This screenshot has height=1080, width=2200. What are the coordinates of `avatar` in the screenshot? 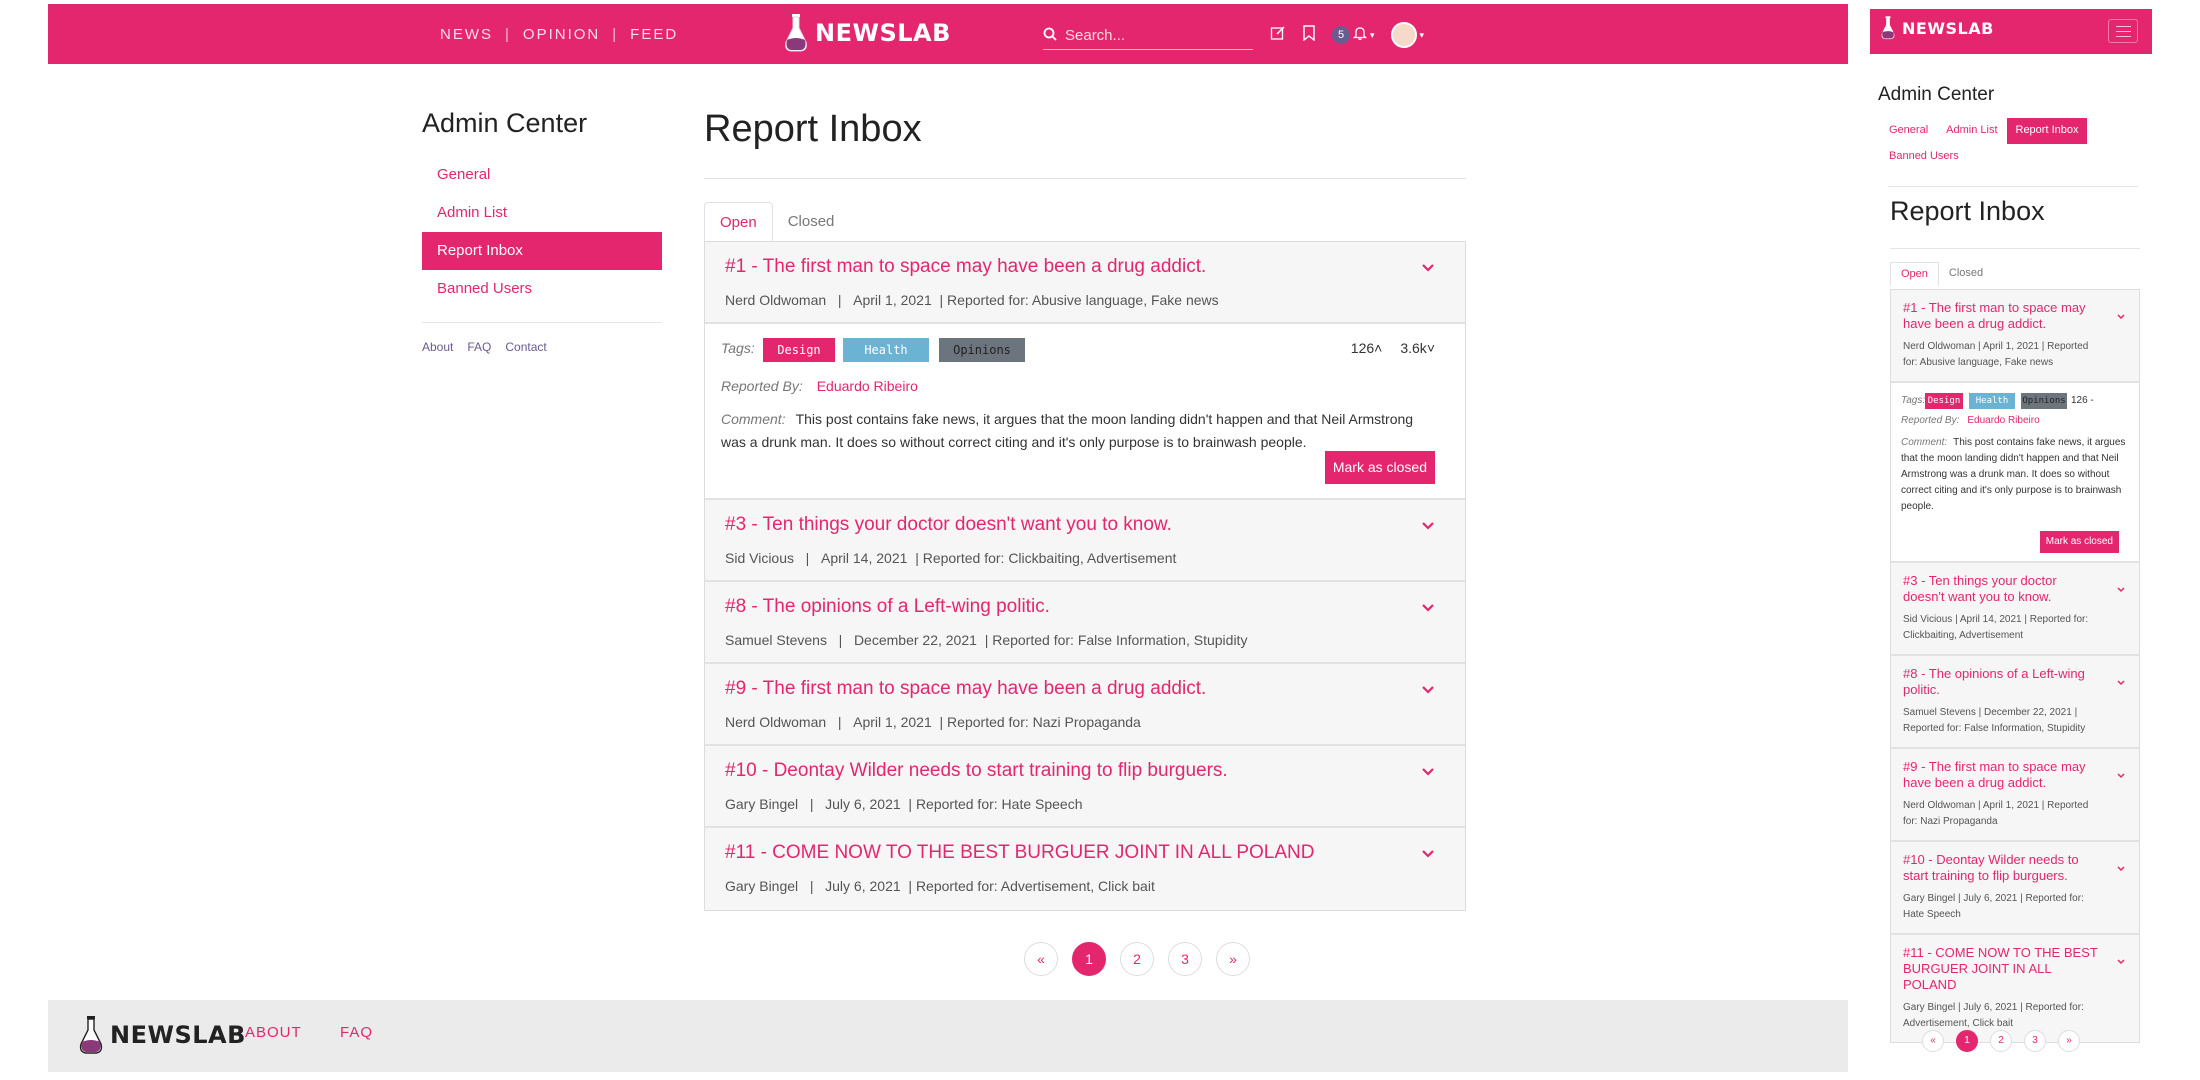 It's located at (1403, 35).